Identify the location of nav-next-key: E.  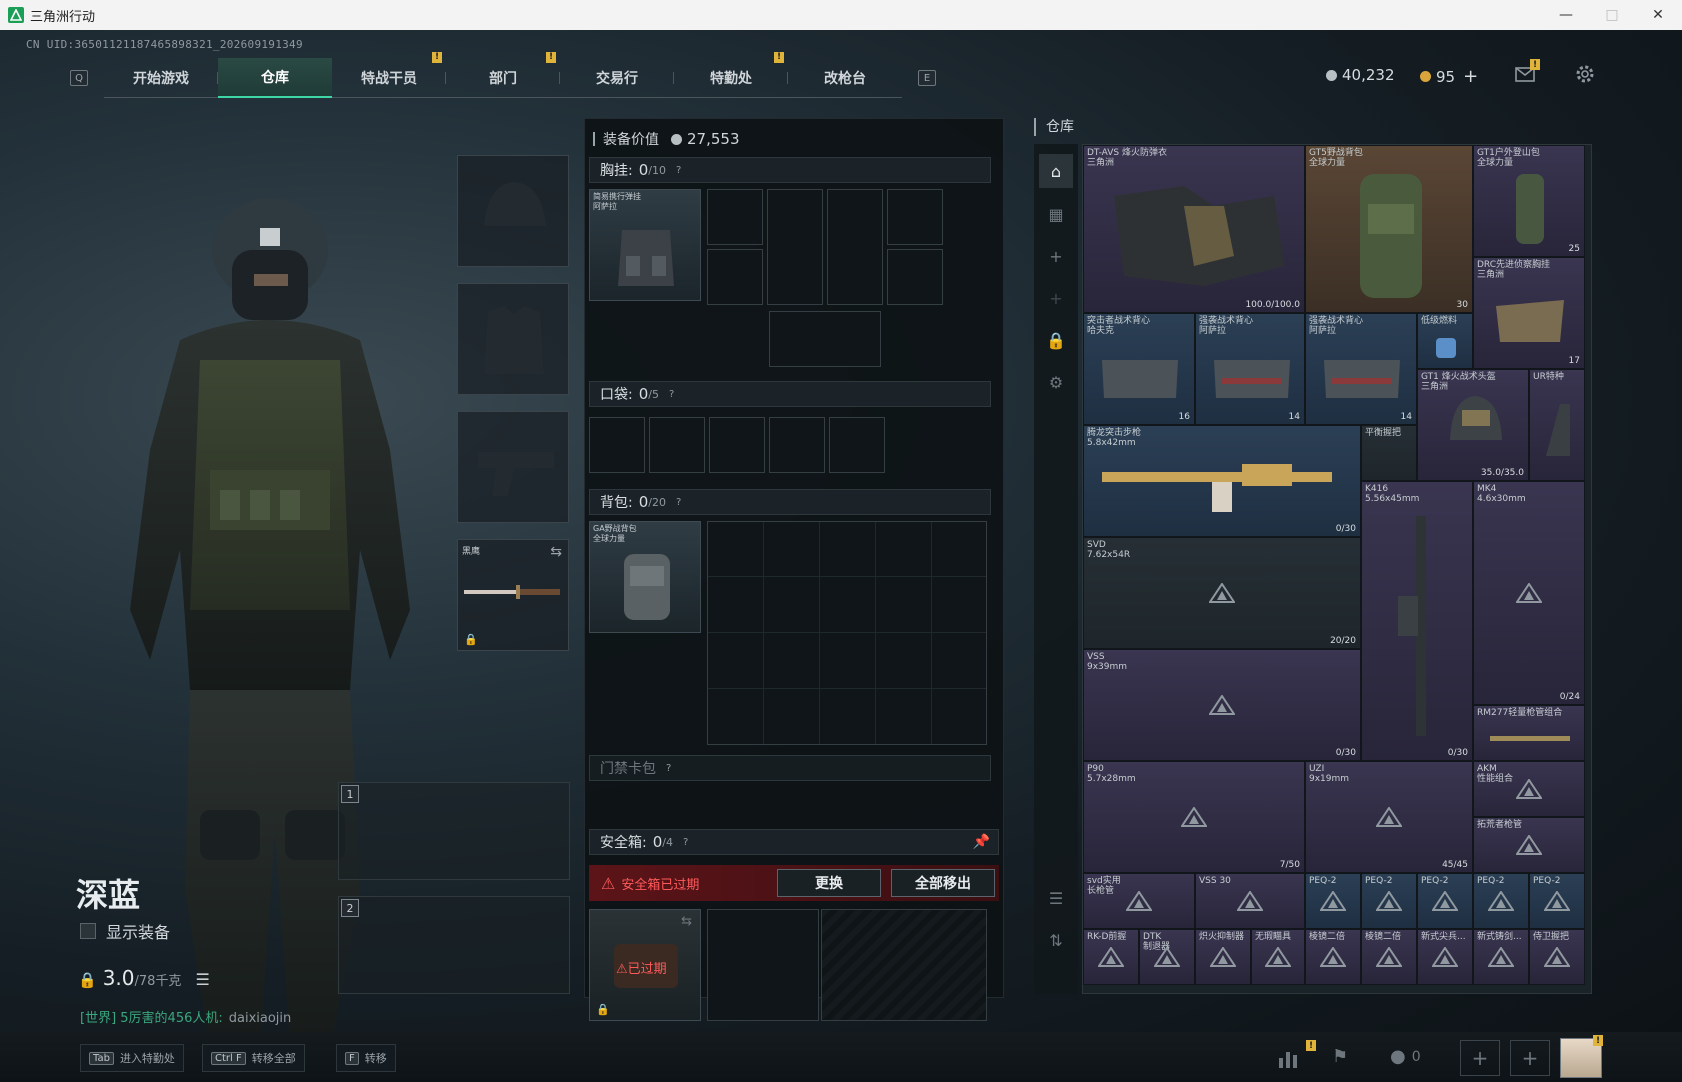
(927, 78).